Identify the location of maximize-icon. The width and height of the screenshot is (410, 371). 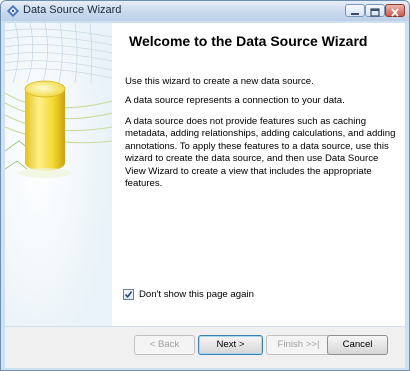
(375, 12).